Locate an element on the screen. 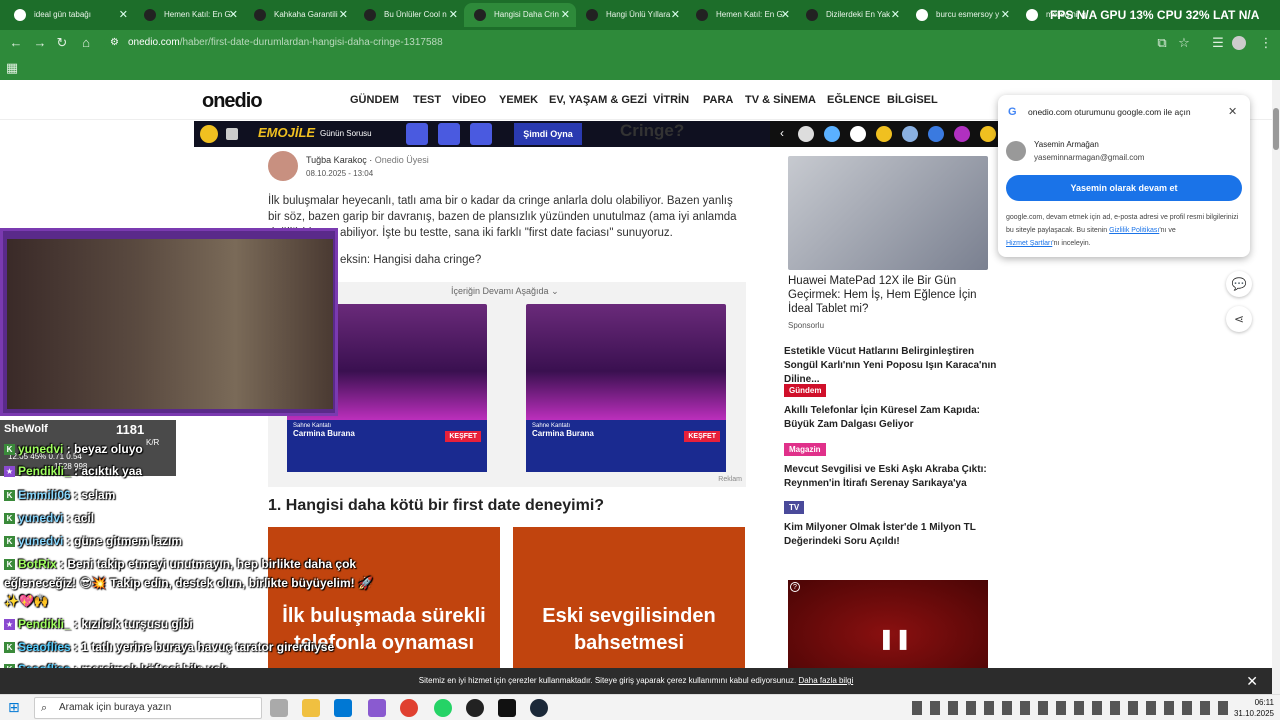 The height and width of the screenshot is (720, 1280). category-badge: Gündem is located at coordinates (805, 390).